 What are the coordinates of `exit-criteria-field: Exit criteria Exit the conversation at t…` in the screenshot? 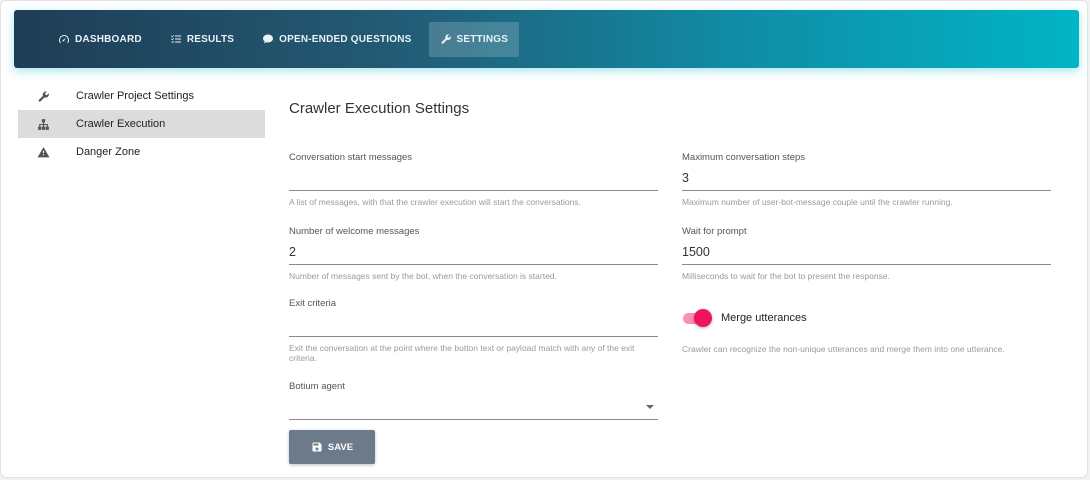 It's located at (473, 330).